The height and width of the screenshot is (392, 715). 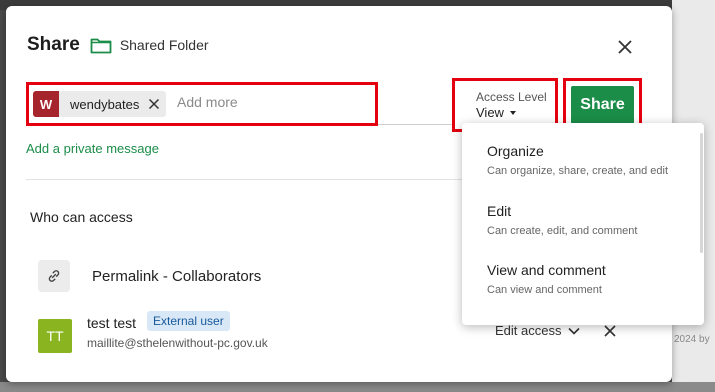 I want to click on add-private-message-link: Add a private message, so click(x=92, y=148).